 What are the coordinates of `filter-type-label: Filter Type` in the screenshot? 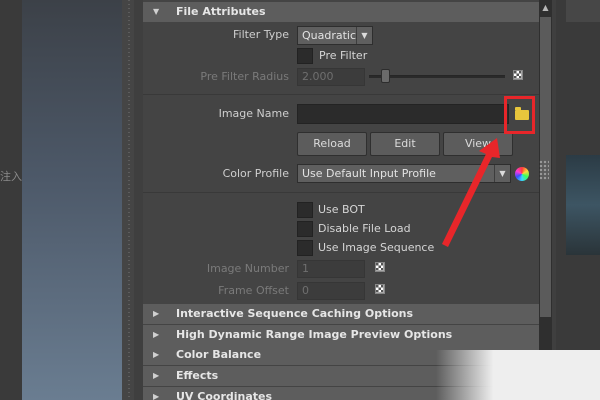 It's located at (260, 34).